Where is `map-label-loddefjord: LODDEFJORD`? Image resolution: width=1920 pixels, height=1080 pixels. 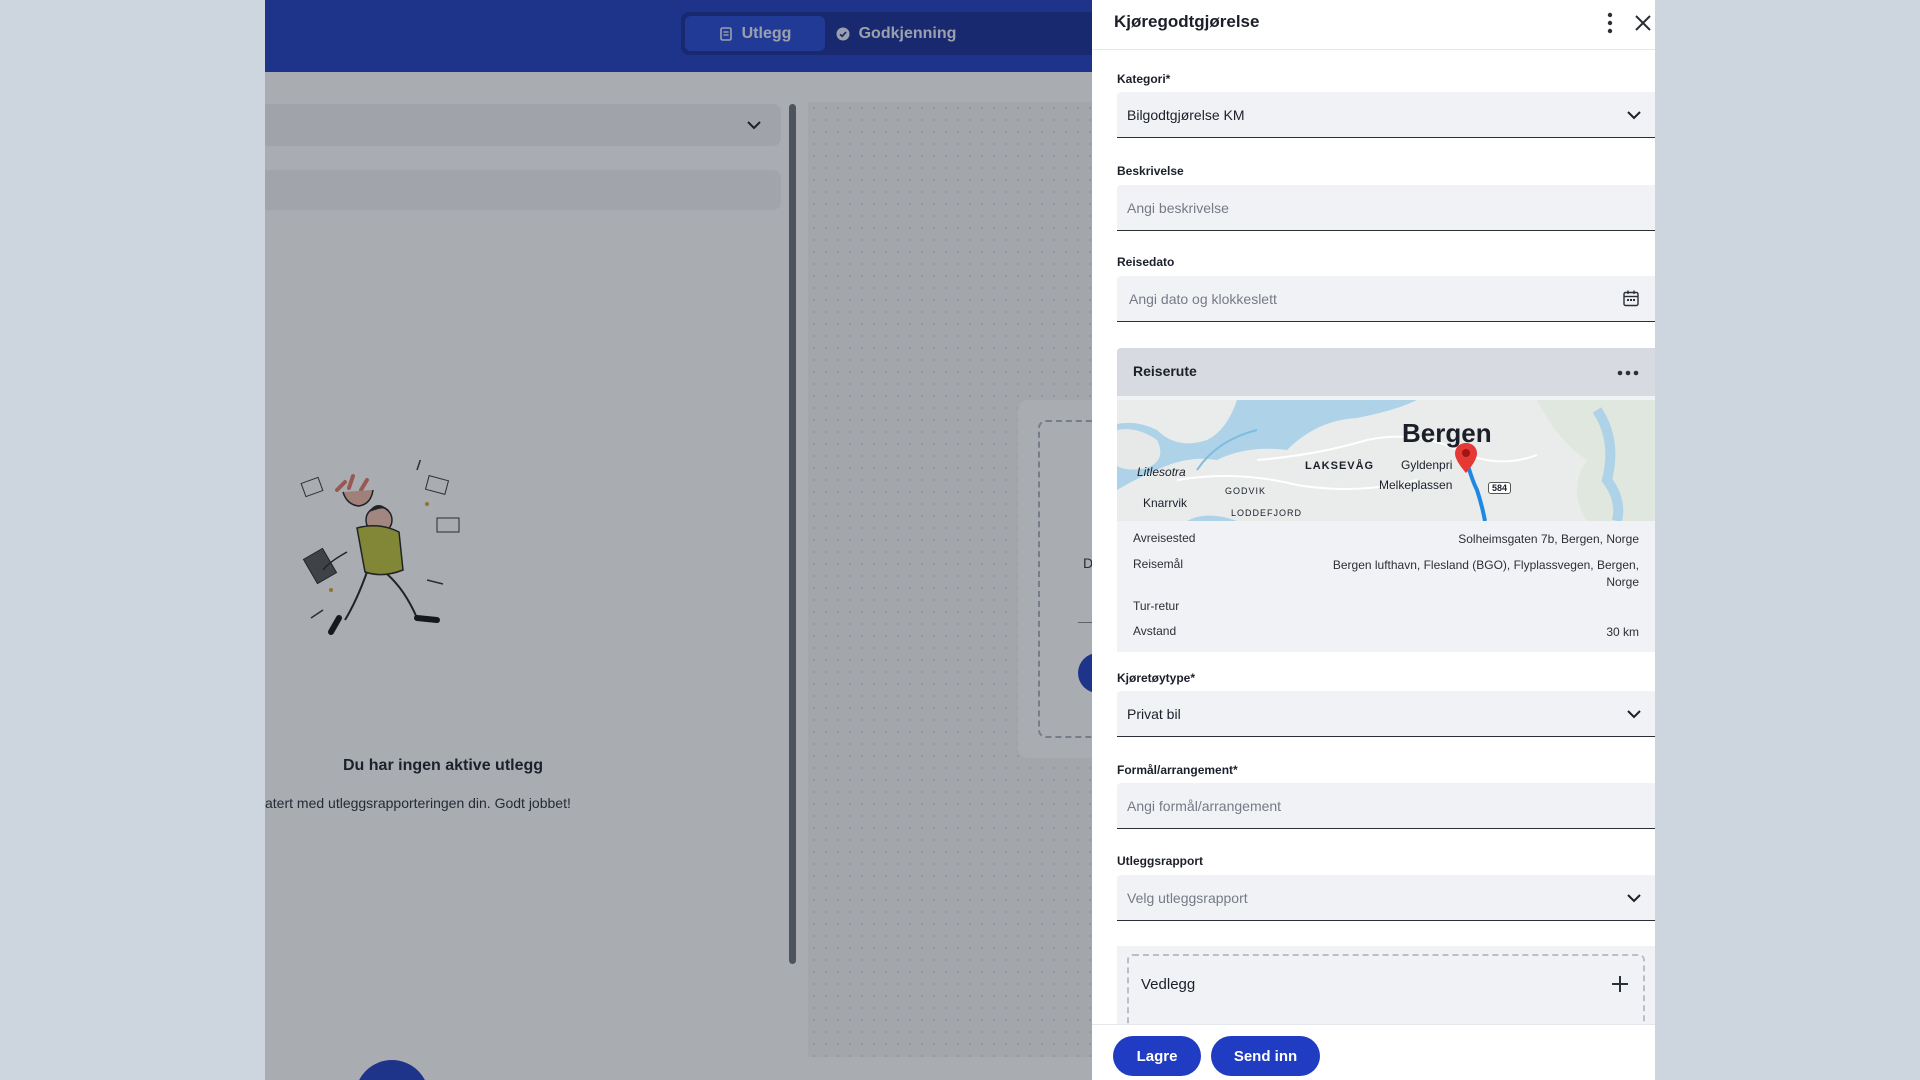
map-label-loddefjord: LODDEFJORD is located at coordinates (1267, 513).